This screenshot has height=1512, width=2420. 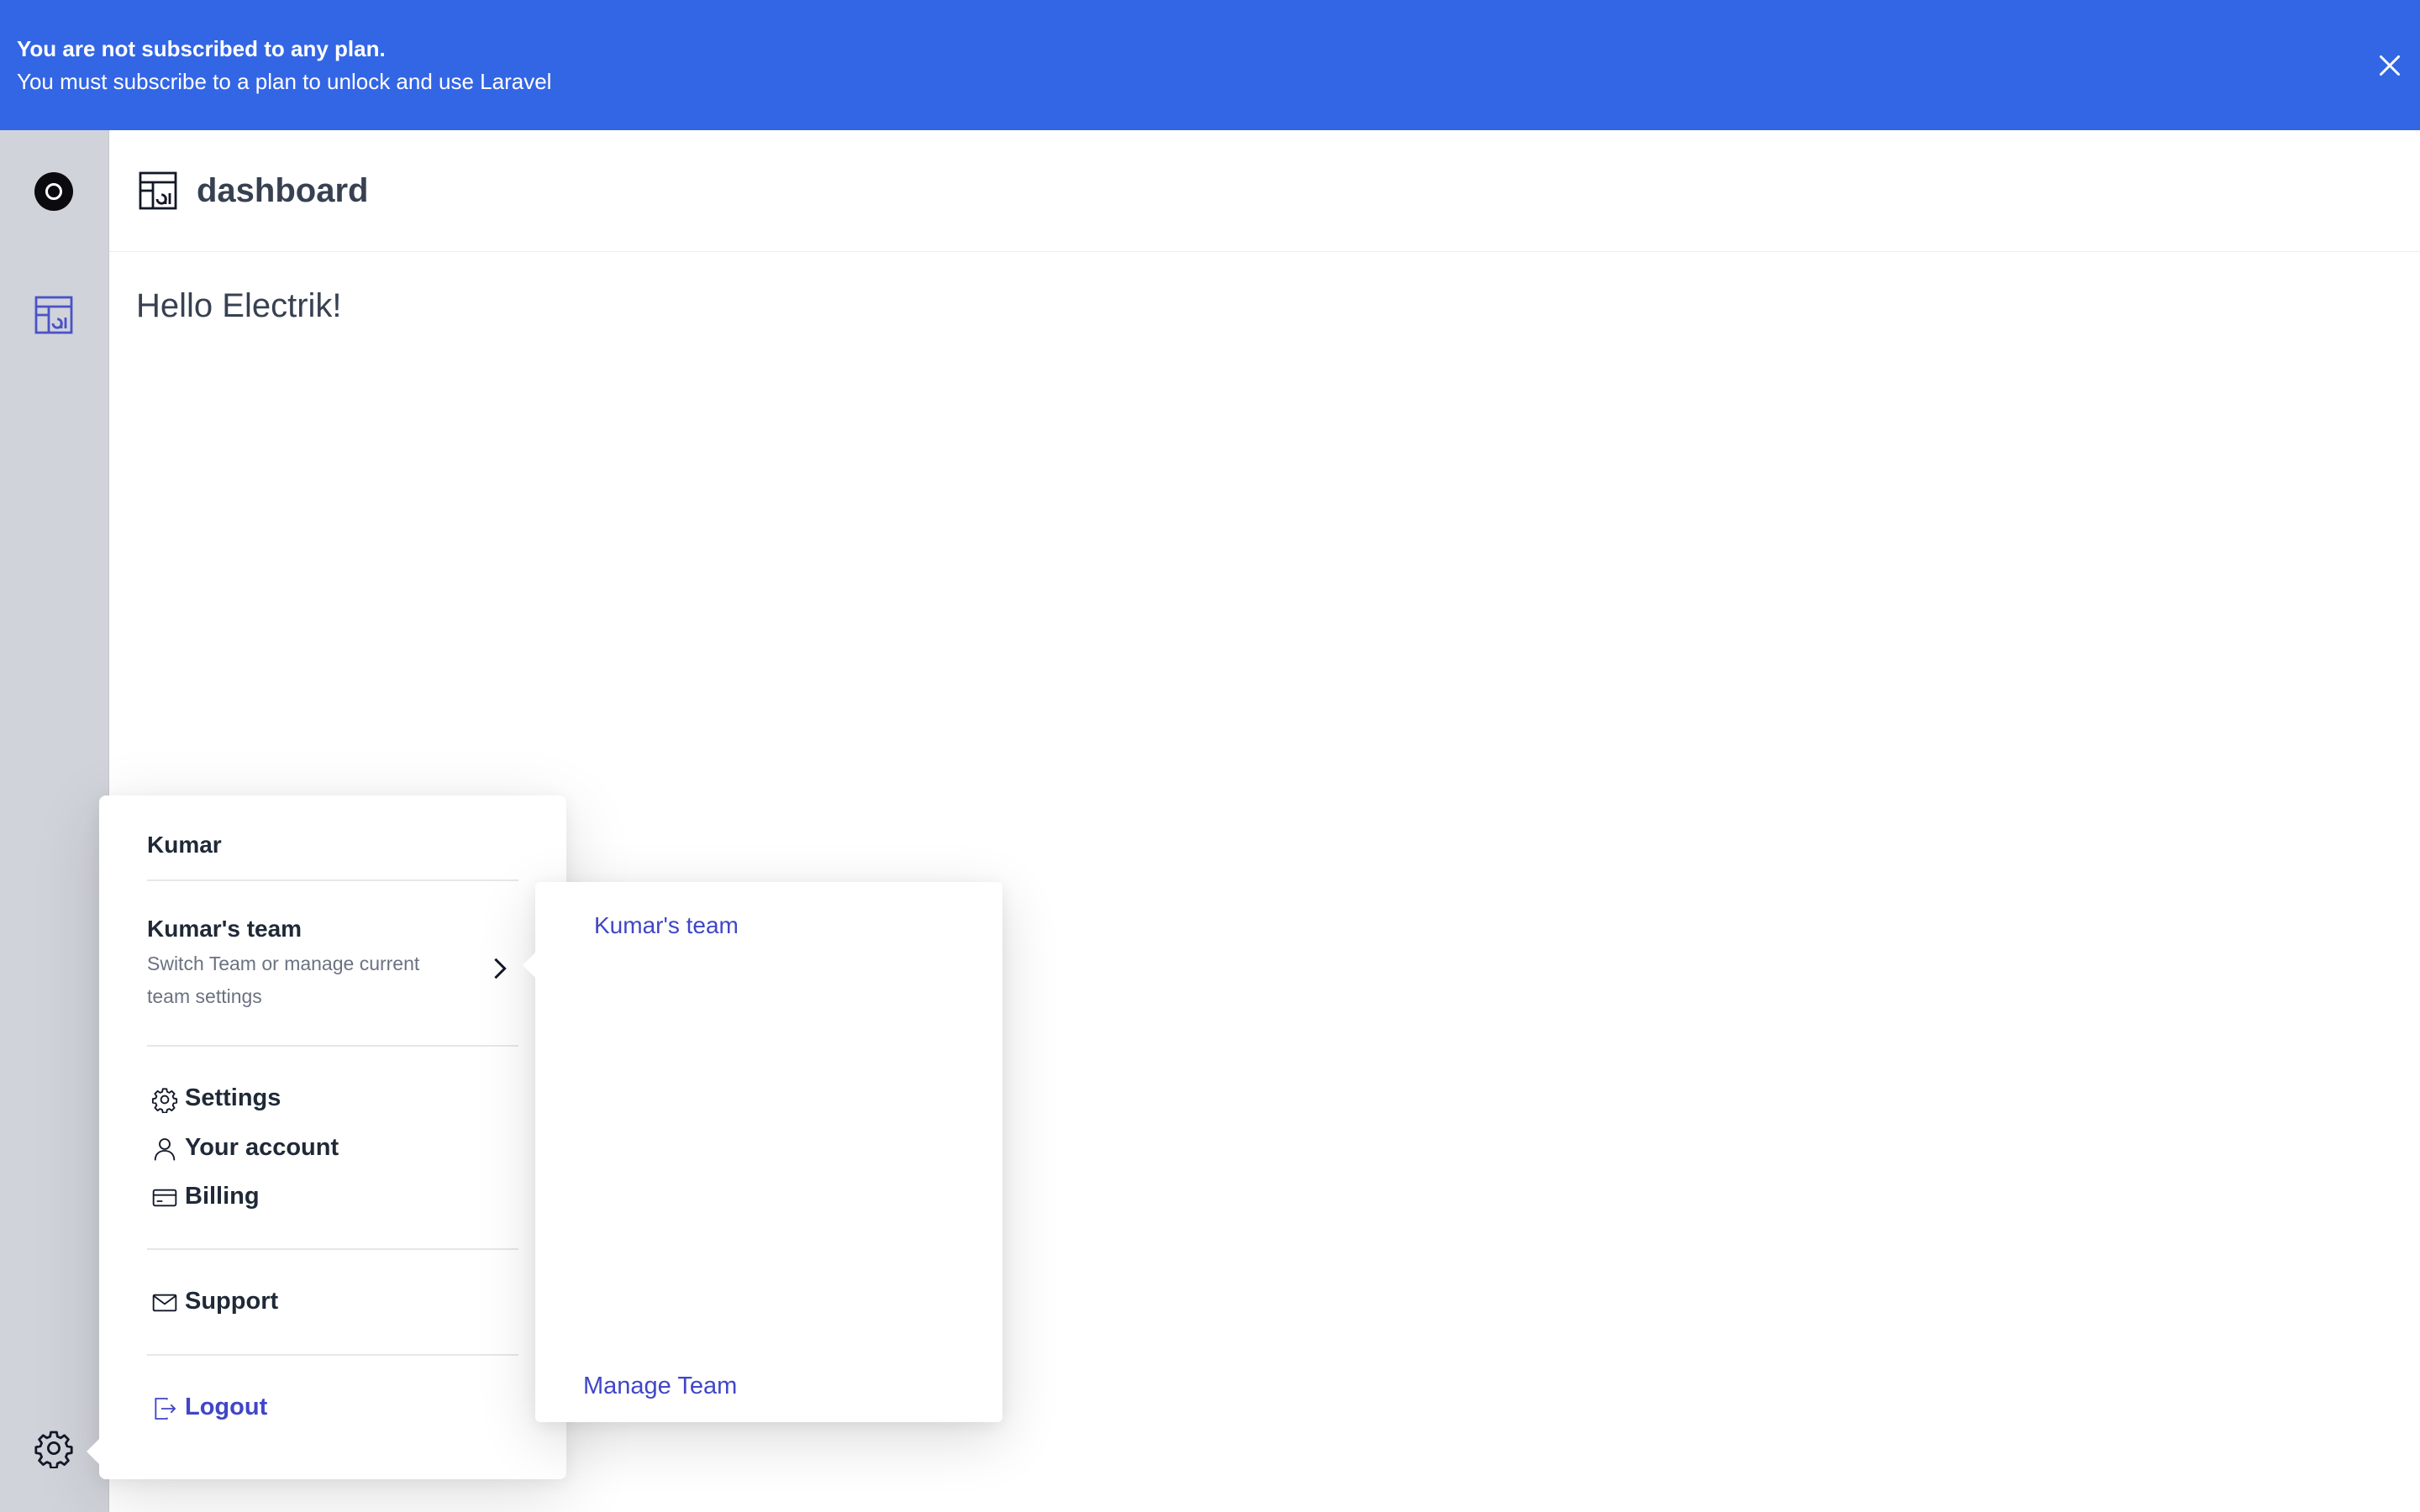 What do you see at coordinates (226, 1407) in the screenshot?
I see `logout-label: Logout` at bounding box center [226, 1407].